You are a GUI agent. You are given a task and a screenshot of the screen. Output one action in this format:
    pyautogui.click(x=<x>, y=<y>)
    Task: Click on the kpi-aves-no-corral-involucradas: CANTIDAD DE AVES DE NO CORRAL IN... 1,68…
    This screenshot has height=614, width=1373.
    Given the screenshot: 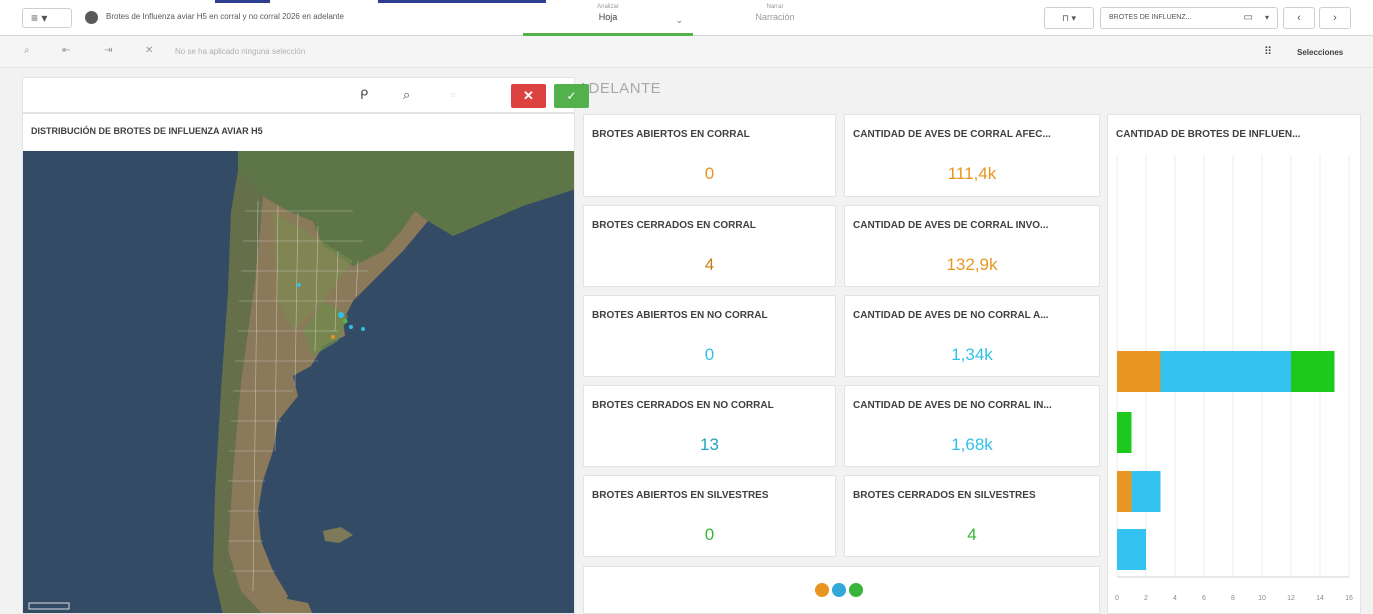 What is the action you would take?
    pyautogui.click(x=972, y=426)
    